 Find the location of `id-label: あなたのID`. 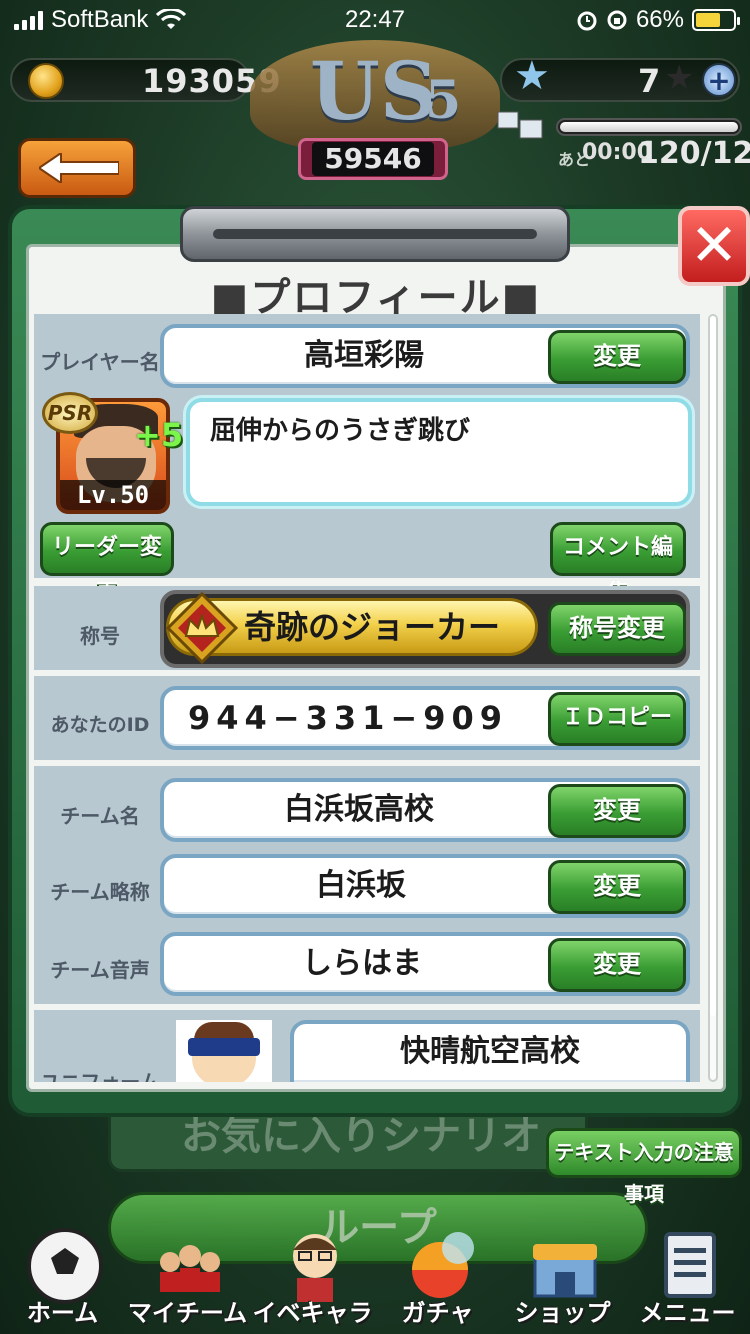

id-label: あなたのID is located at coordinates (100, 725).